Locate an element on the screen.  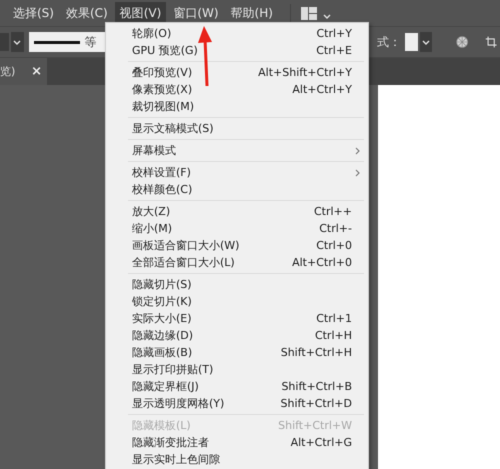
menu-option: 校样设置(F) is located at coordinates (237, 172).